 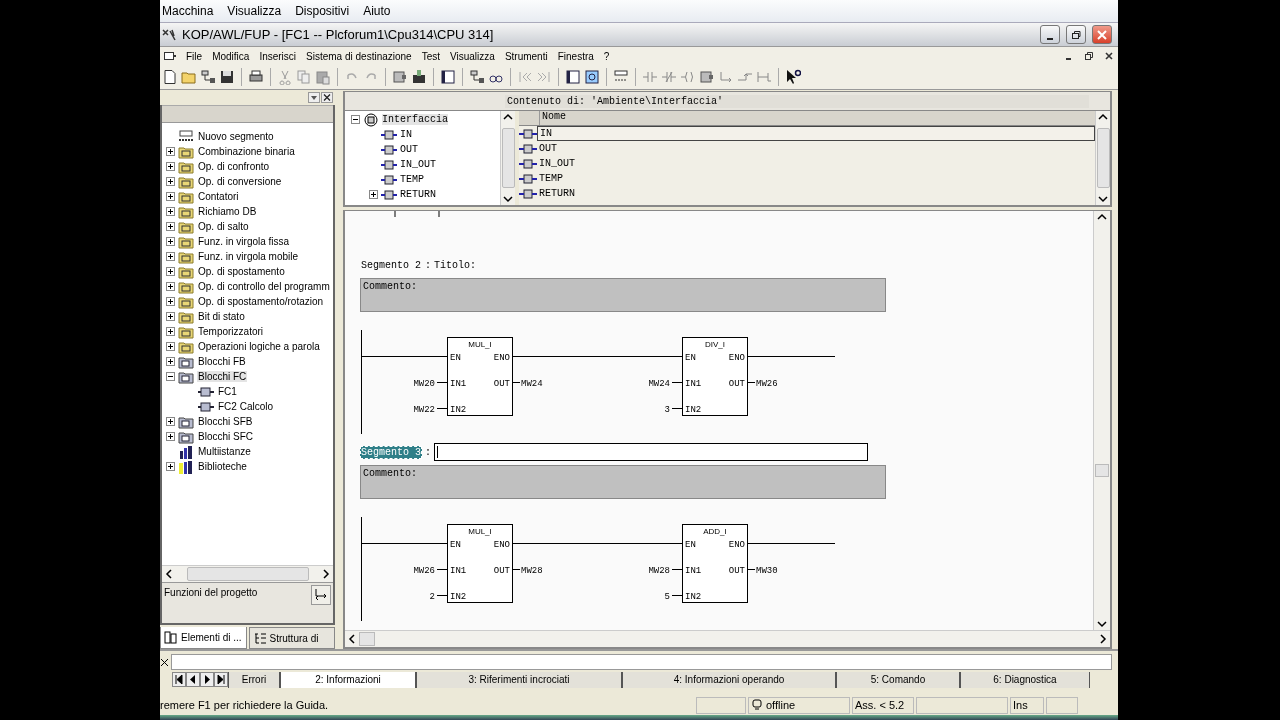 I want to click on last-icon, so click(x=221, y=679).